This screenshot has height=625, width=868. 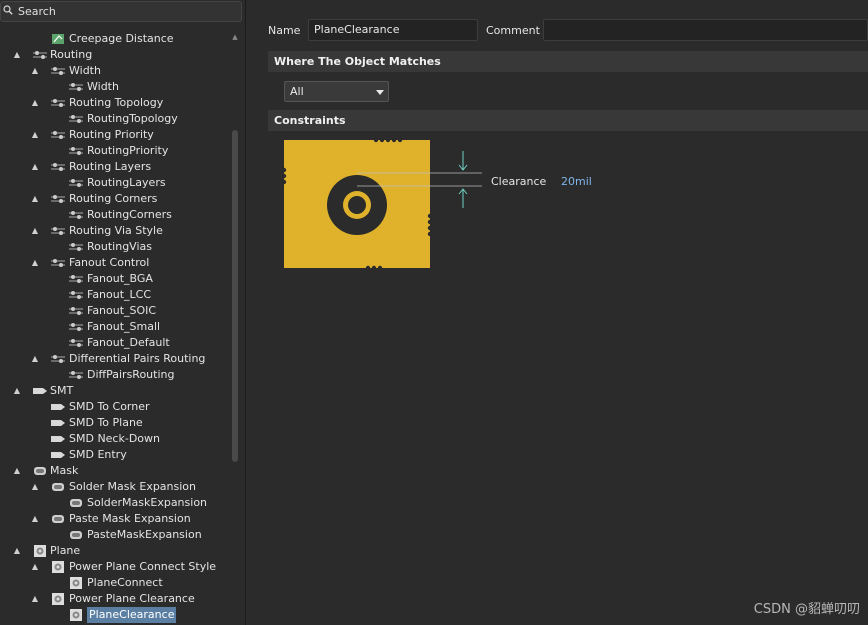 I want to click on tree-item-label: RoutingCorners, so click(x=129, y=214).